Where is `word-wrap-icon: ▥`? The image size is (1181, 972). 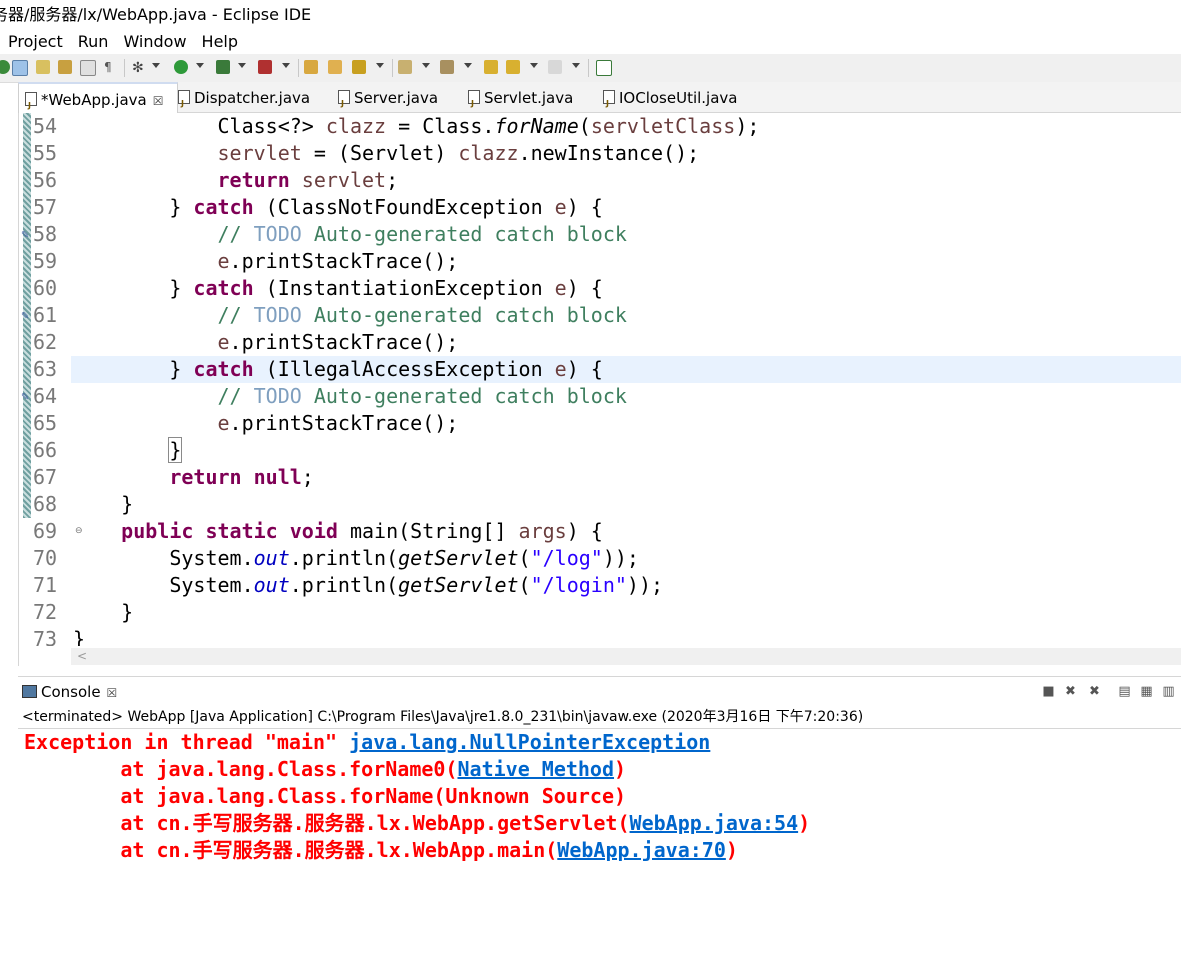 word-wrap-icon: ▥ is located at coordinates (1168, 691).